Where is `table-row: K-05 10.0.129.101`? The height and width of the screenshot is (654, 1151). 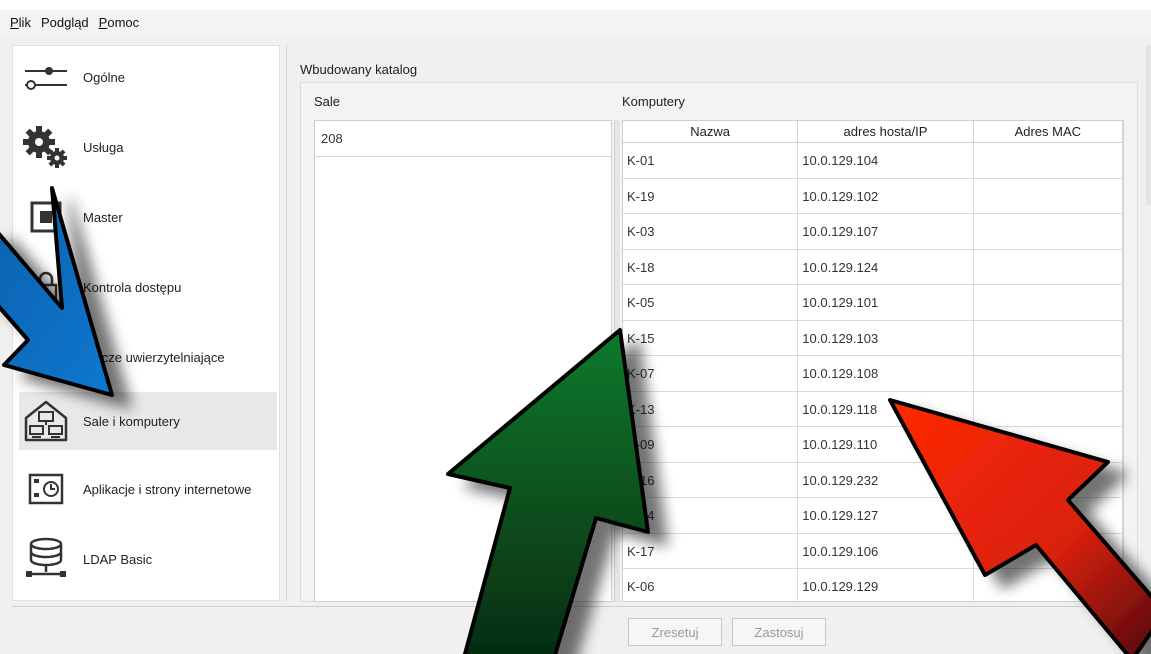 table-row: K-05 10.0.129.101 is located at coordinates (873, 303).